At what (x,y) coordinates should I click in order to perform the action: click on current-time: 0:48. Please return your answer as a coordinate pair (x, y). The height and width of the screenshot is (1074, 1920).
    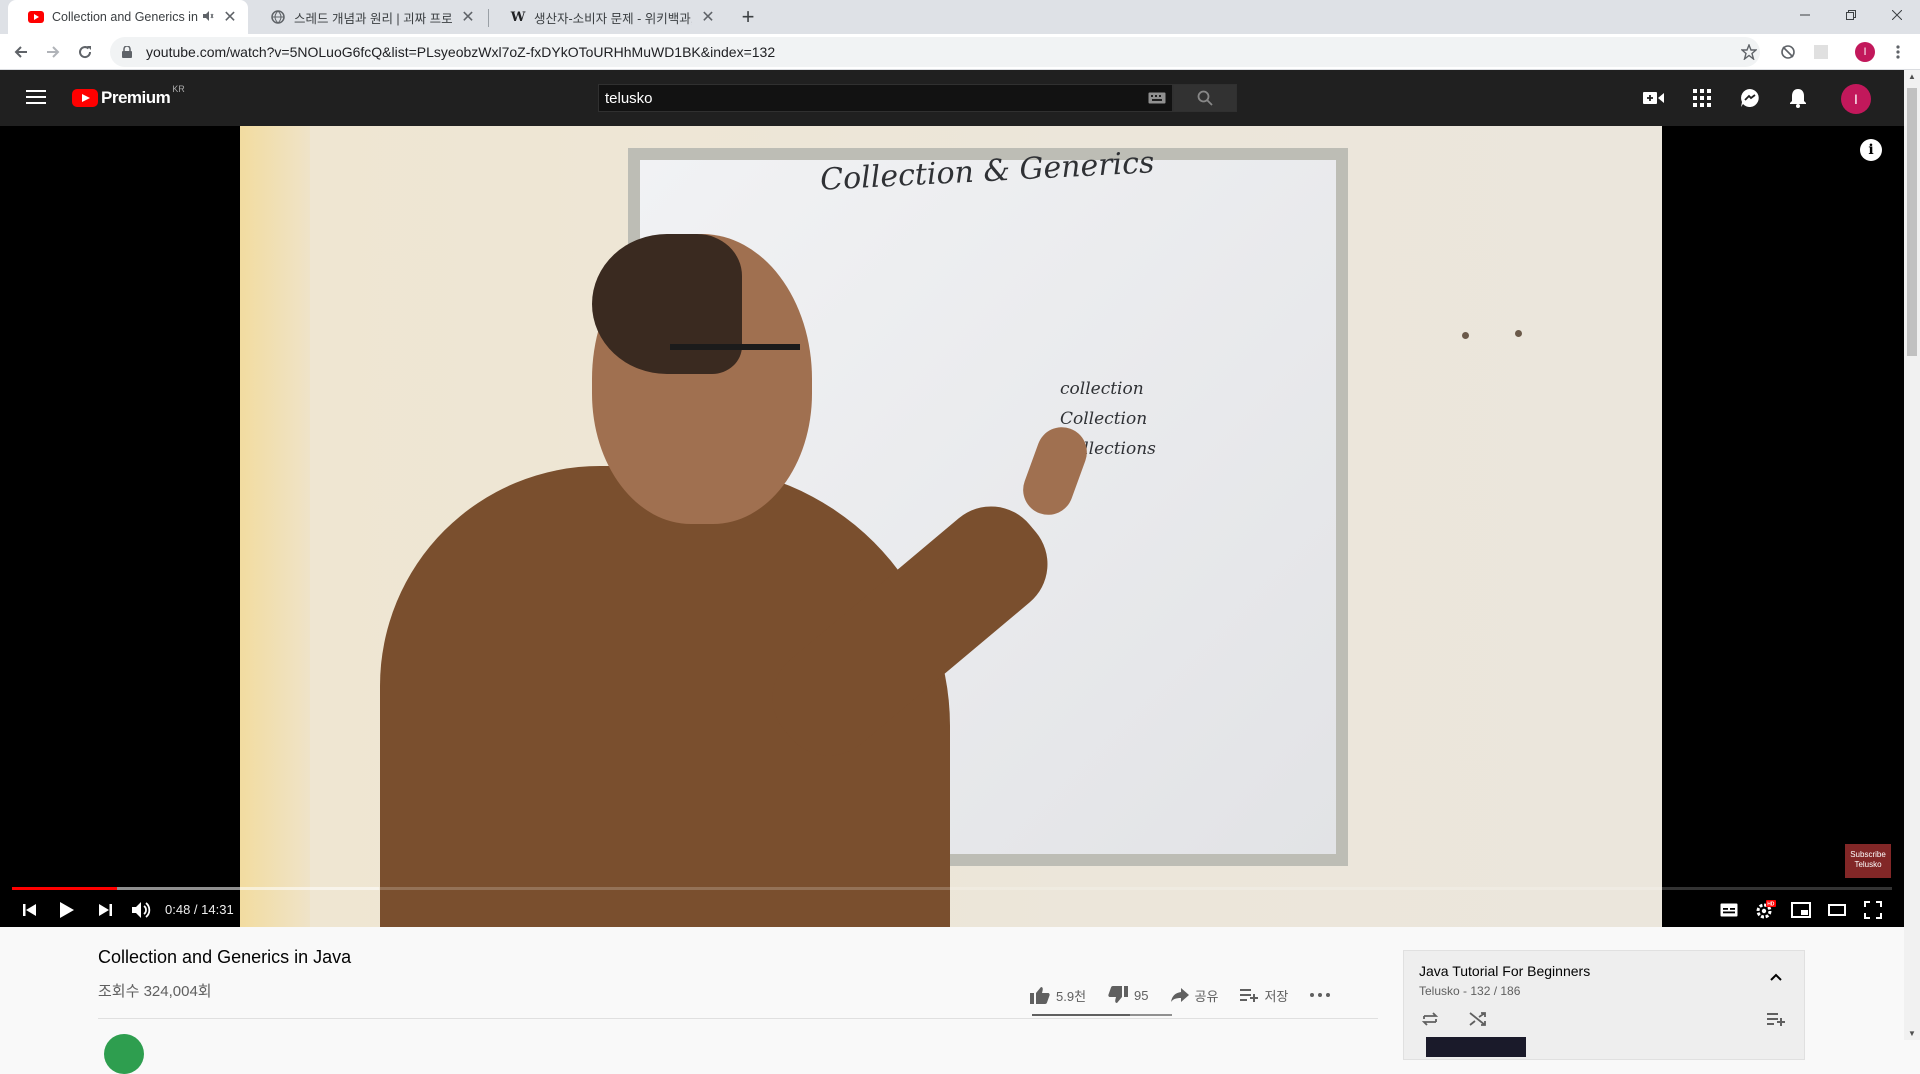
    Looking at the image, I should click on (178, 909).